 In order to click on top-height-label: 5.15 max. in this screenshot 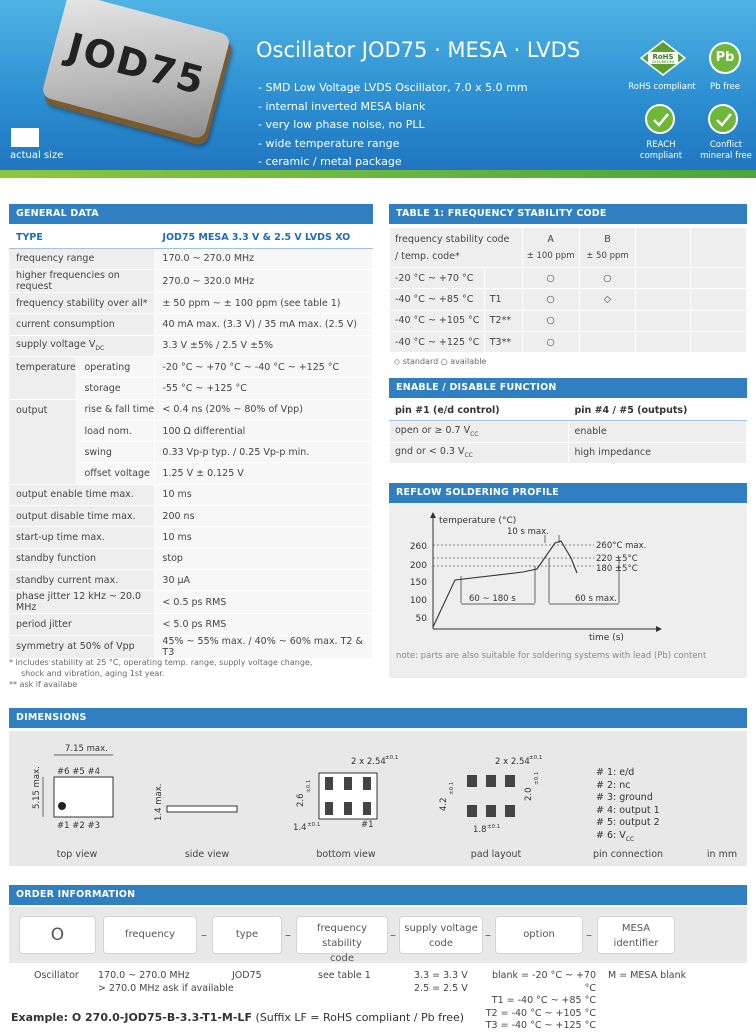, I will do `click(37, 787)`.